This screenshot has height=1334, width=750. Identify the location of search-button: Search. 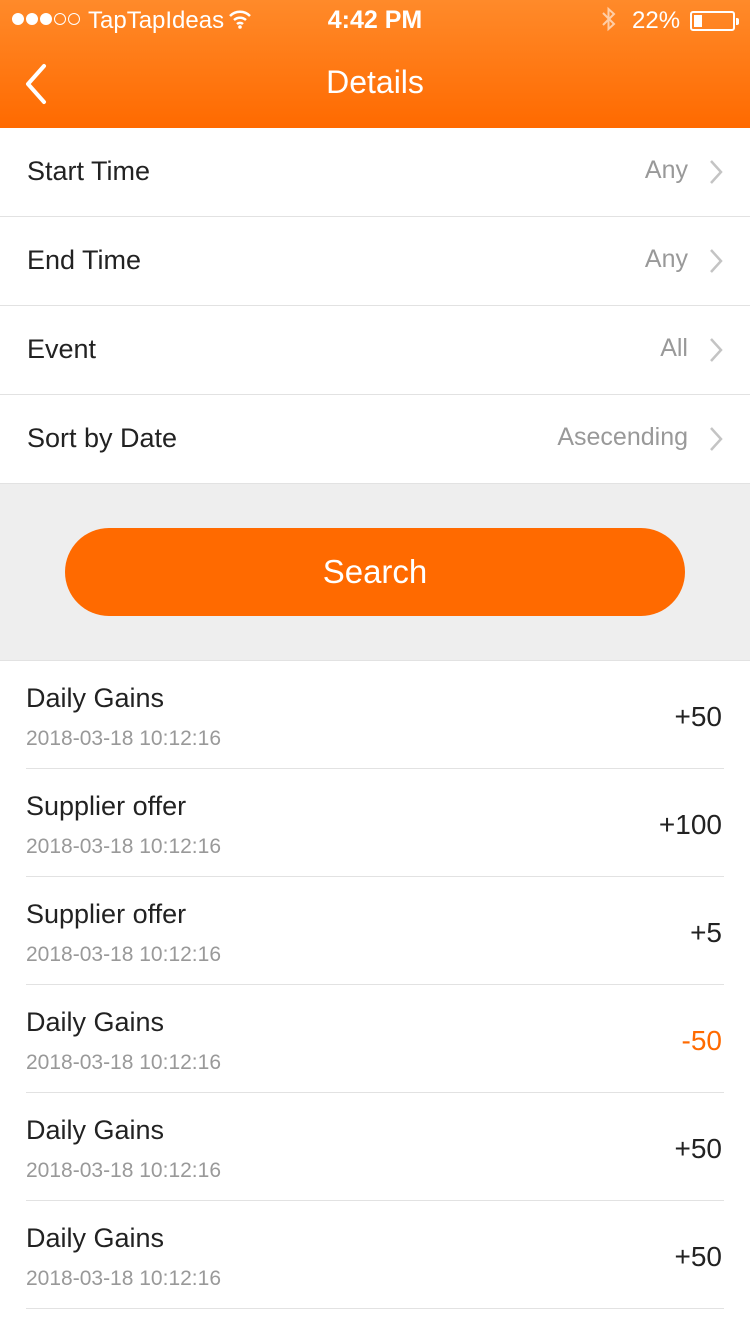
(375, 572).